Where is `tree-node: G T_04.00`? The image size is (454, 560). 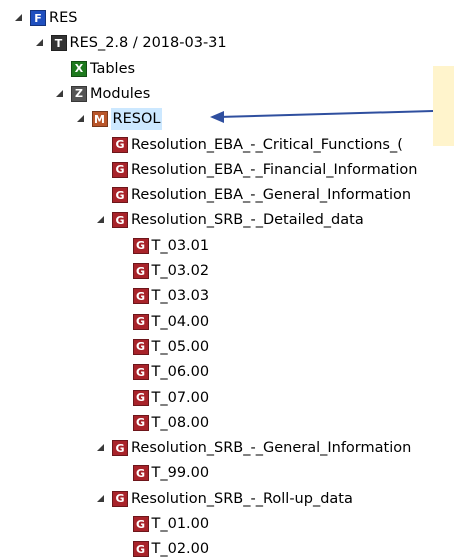
tree-node: G T_04.00 is located at coordinates (163, 322).